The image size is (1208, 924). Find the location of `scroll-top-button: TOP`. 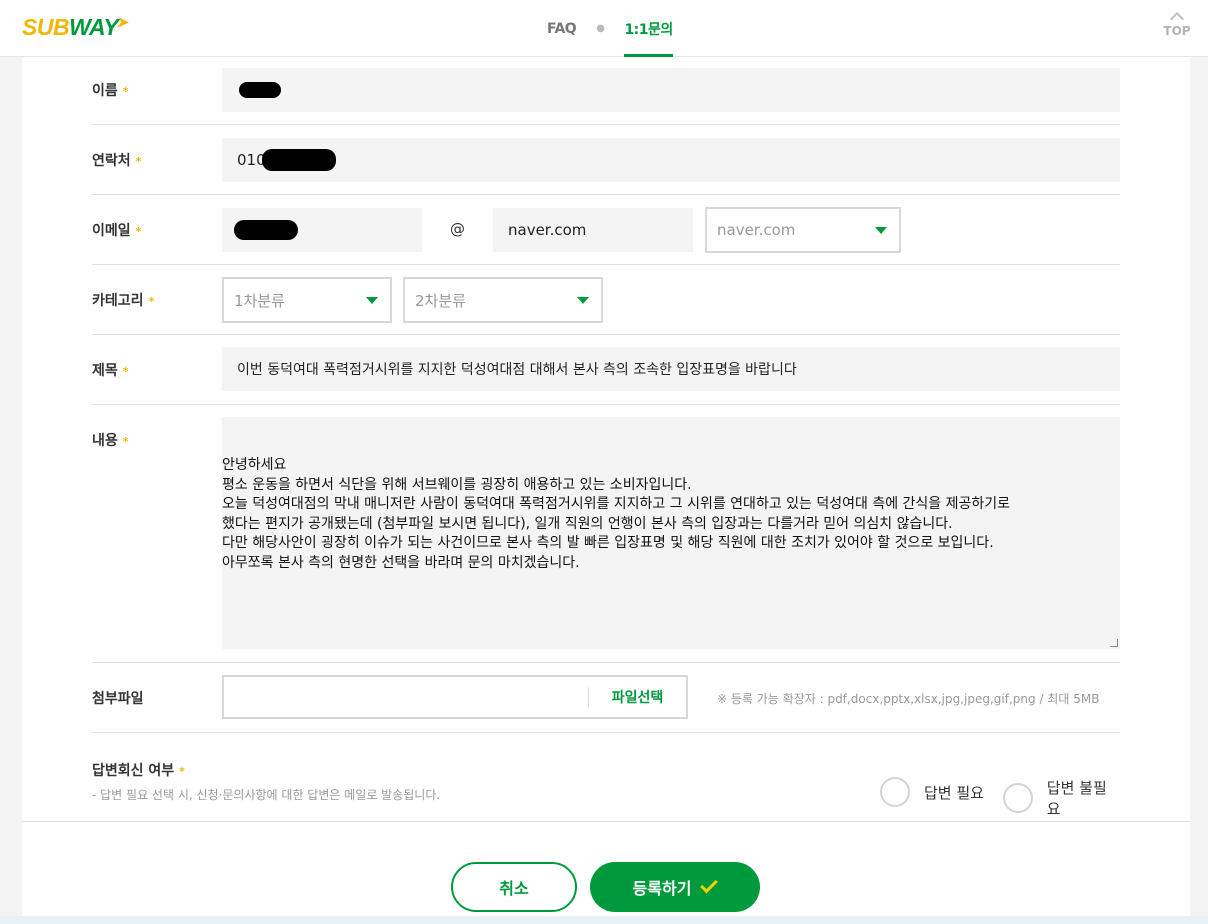

scroll-top-button: TOP is located at coordinates (1177, 24).